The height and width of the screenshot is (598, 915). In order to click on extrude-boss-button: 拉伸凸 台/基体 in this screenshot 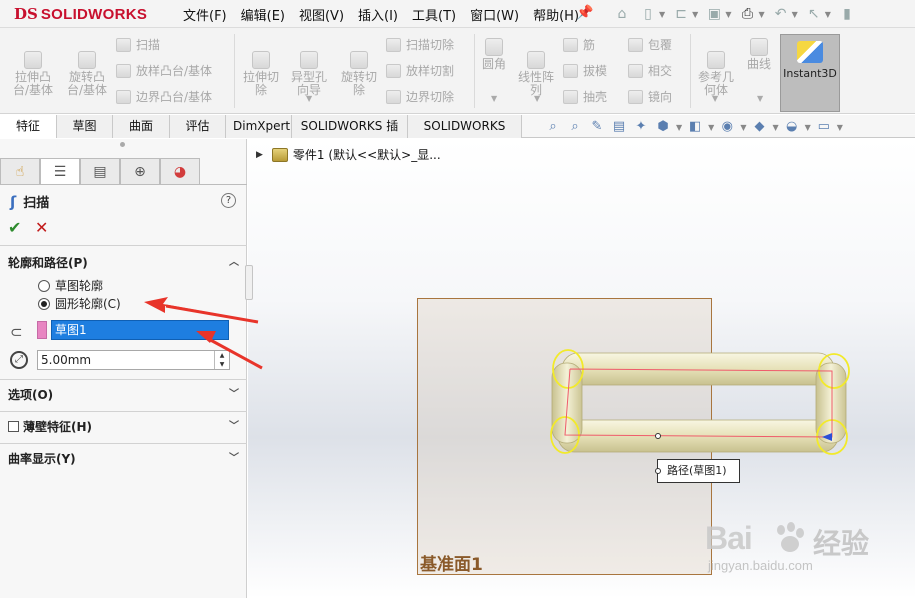, I will do `click(33, 67)`.